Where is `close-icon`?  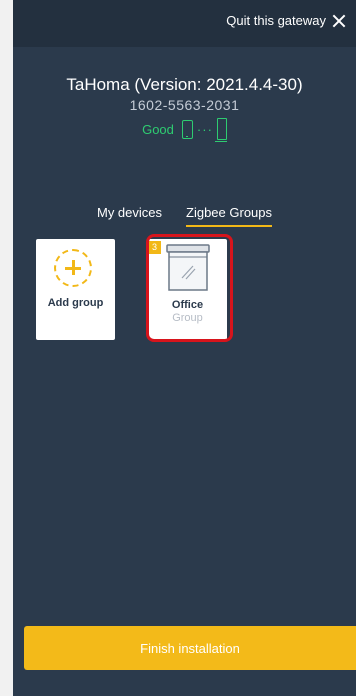
close-icon is located at coordinates (339, 21).